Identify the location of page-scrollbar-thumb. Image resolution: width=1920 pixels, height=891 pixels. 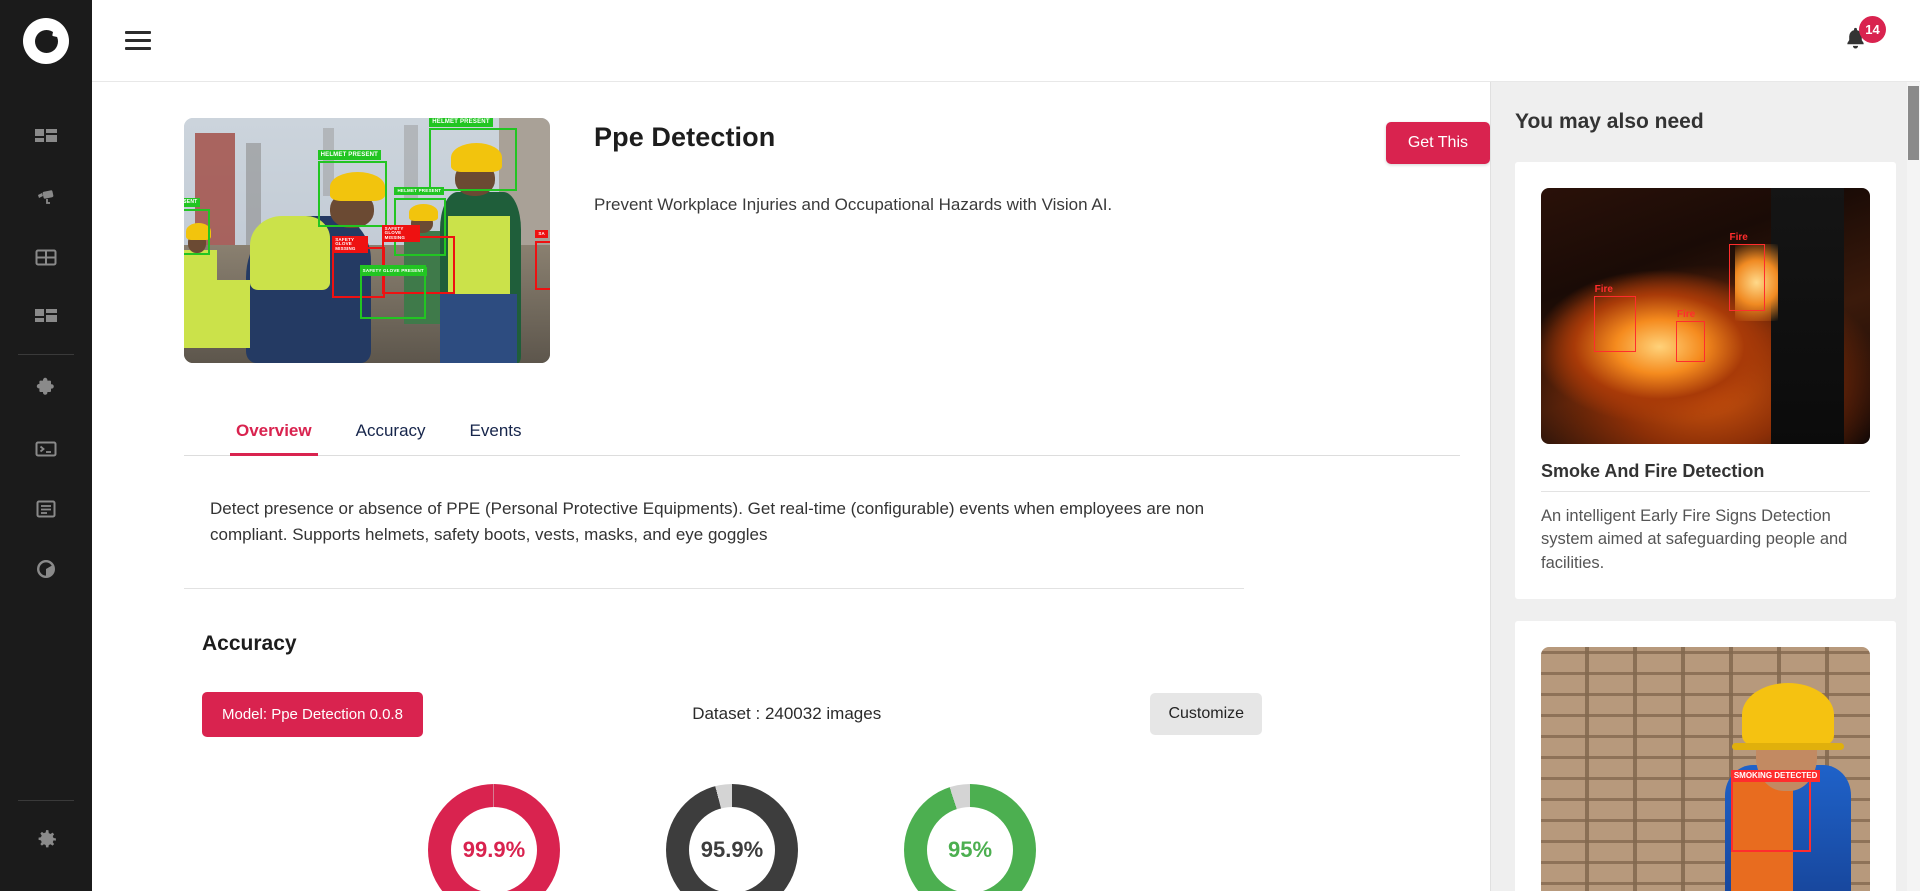
(1913, 123).